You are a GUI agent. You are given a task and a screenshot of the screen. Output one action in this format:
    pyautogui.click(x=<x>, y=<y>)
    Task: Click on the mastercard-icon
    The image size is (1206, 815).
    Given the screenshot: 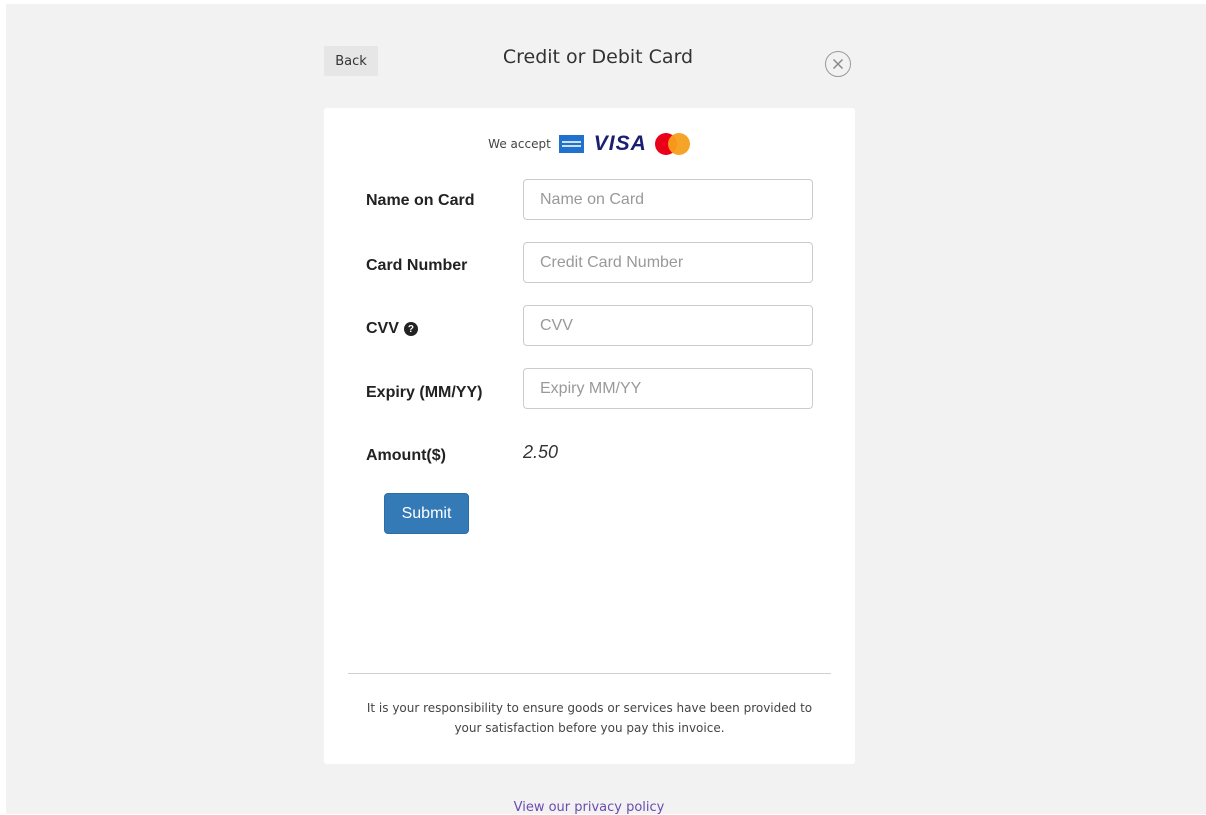 What is the action you would take?
    pyautogui.click(x=672, y=144)
    